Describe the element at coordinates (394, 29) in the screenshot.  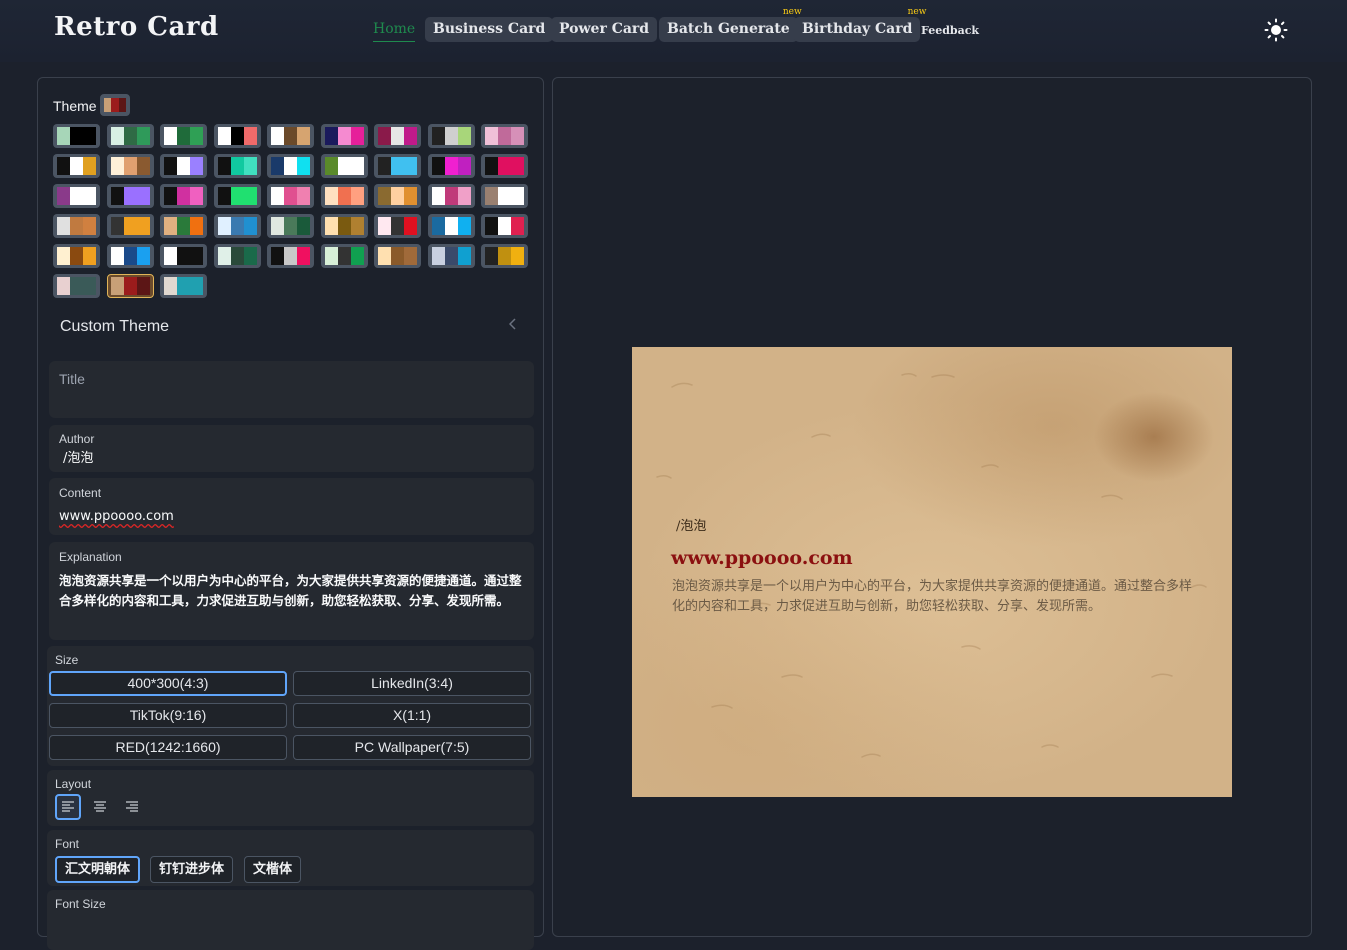
I see `nav-home: Home` at that location.